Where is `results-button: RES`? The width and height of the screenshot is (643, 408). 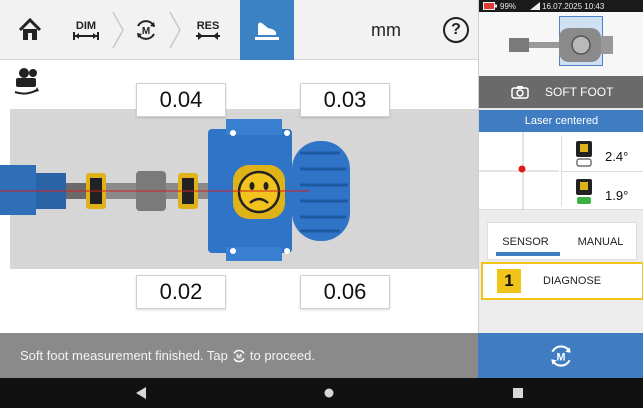
results-button: RES is located at coordinates (208, 30).